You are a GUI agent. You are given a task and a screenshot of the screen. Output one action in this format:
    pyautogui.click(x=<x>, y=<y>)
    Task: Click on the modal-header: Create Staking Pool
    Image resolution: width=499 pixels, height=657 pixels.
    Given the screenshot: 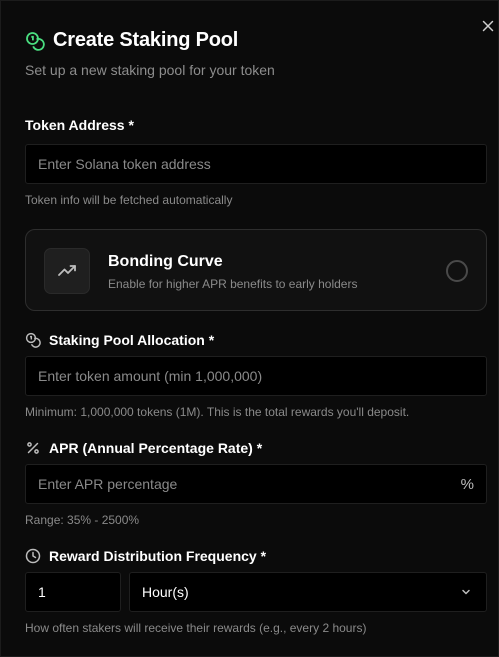 What is the action you would take?
    pyautogui.click(x=131, y=40)
    